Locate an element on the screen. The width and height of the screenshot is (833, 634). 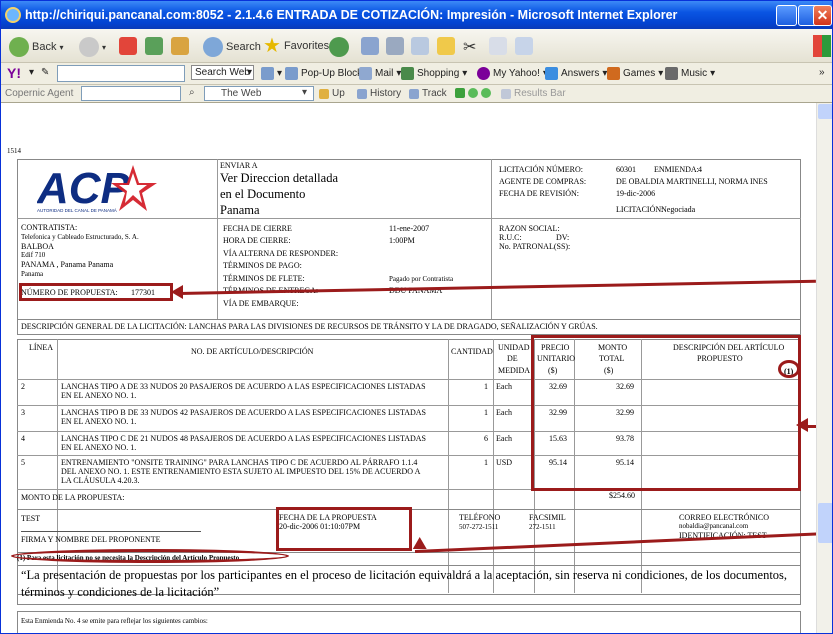
header-unidad-3: MEDIDA is located at coordinates (514, 370).